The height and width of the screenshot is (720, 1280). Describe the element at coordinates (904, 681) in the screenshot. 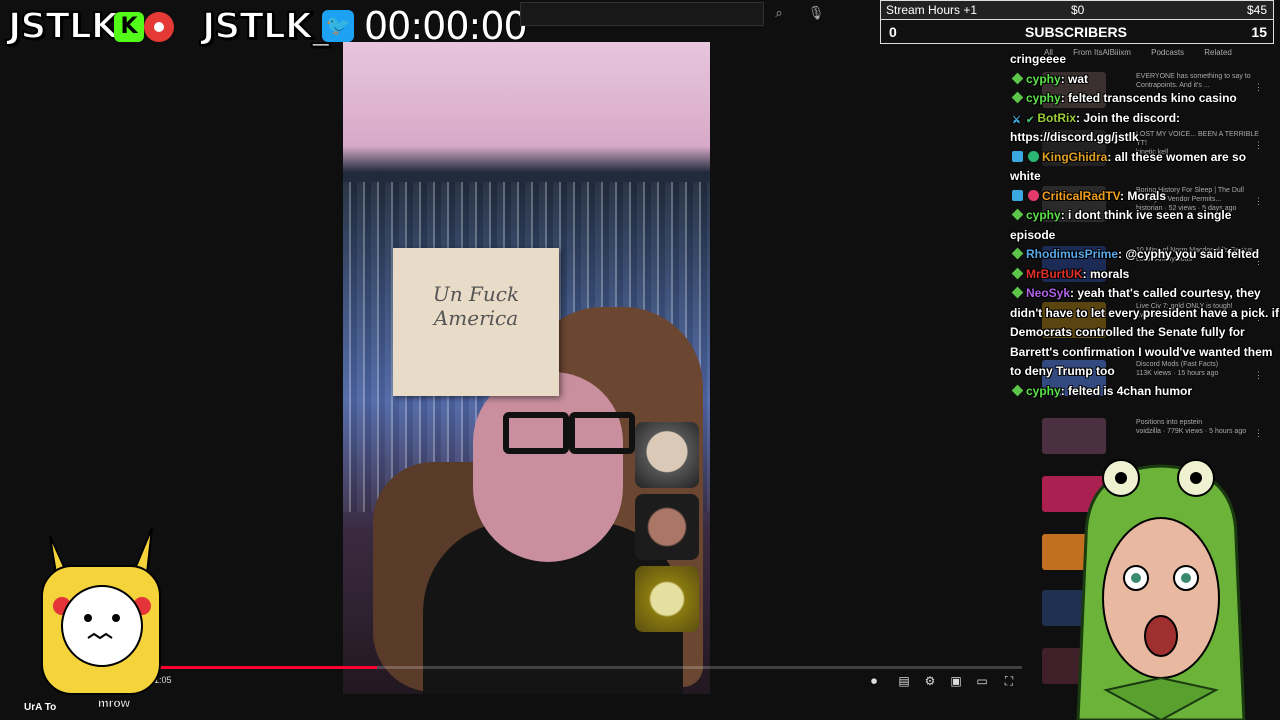

I see `subtitles-icon: ▤` at that location.